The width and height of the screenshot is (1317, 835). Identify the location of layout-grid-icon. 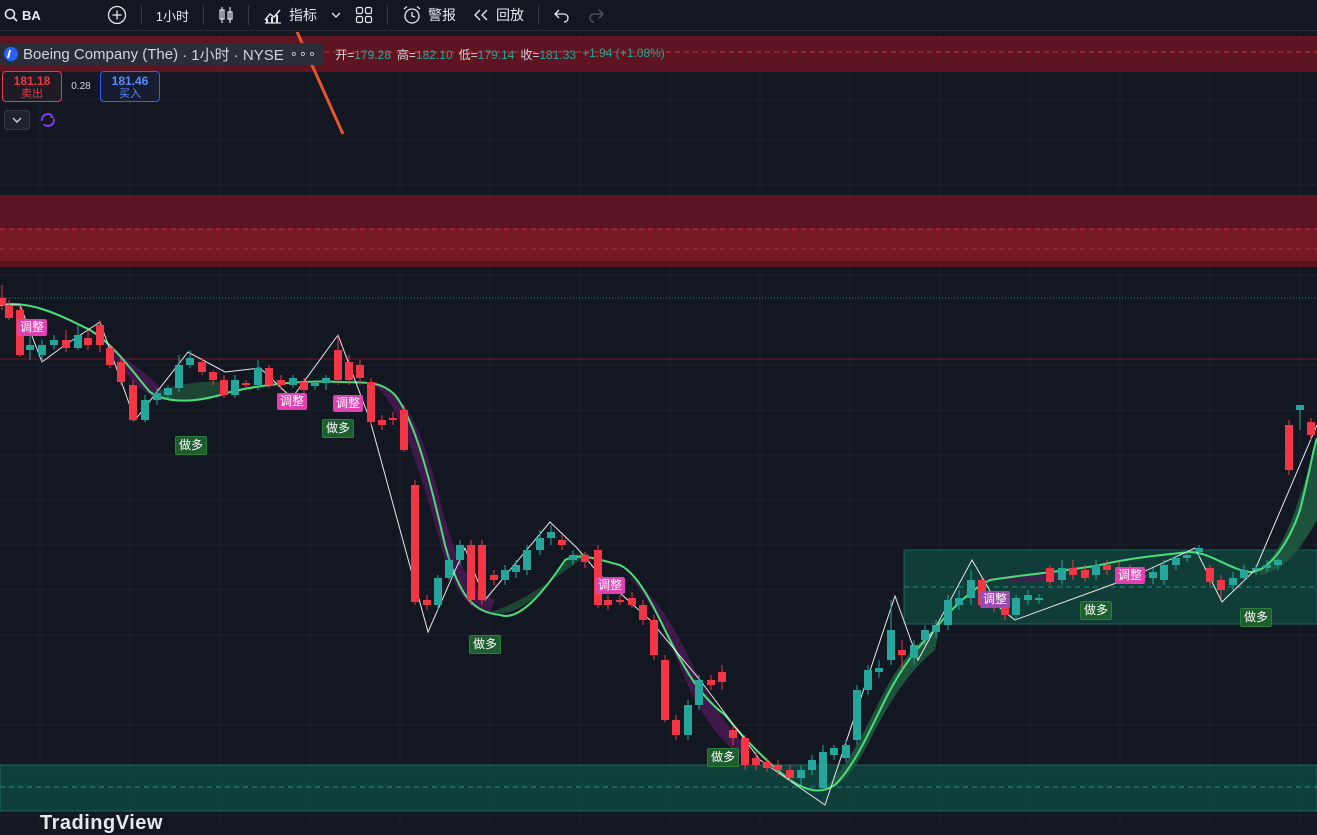
(364, 15).